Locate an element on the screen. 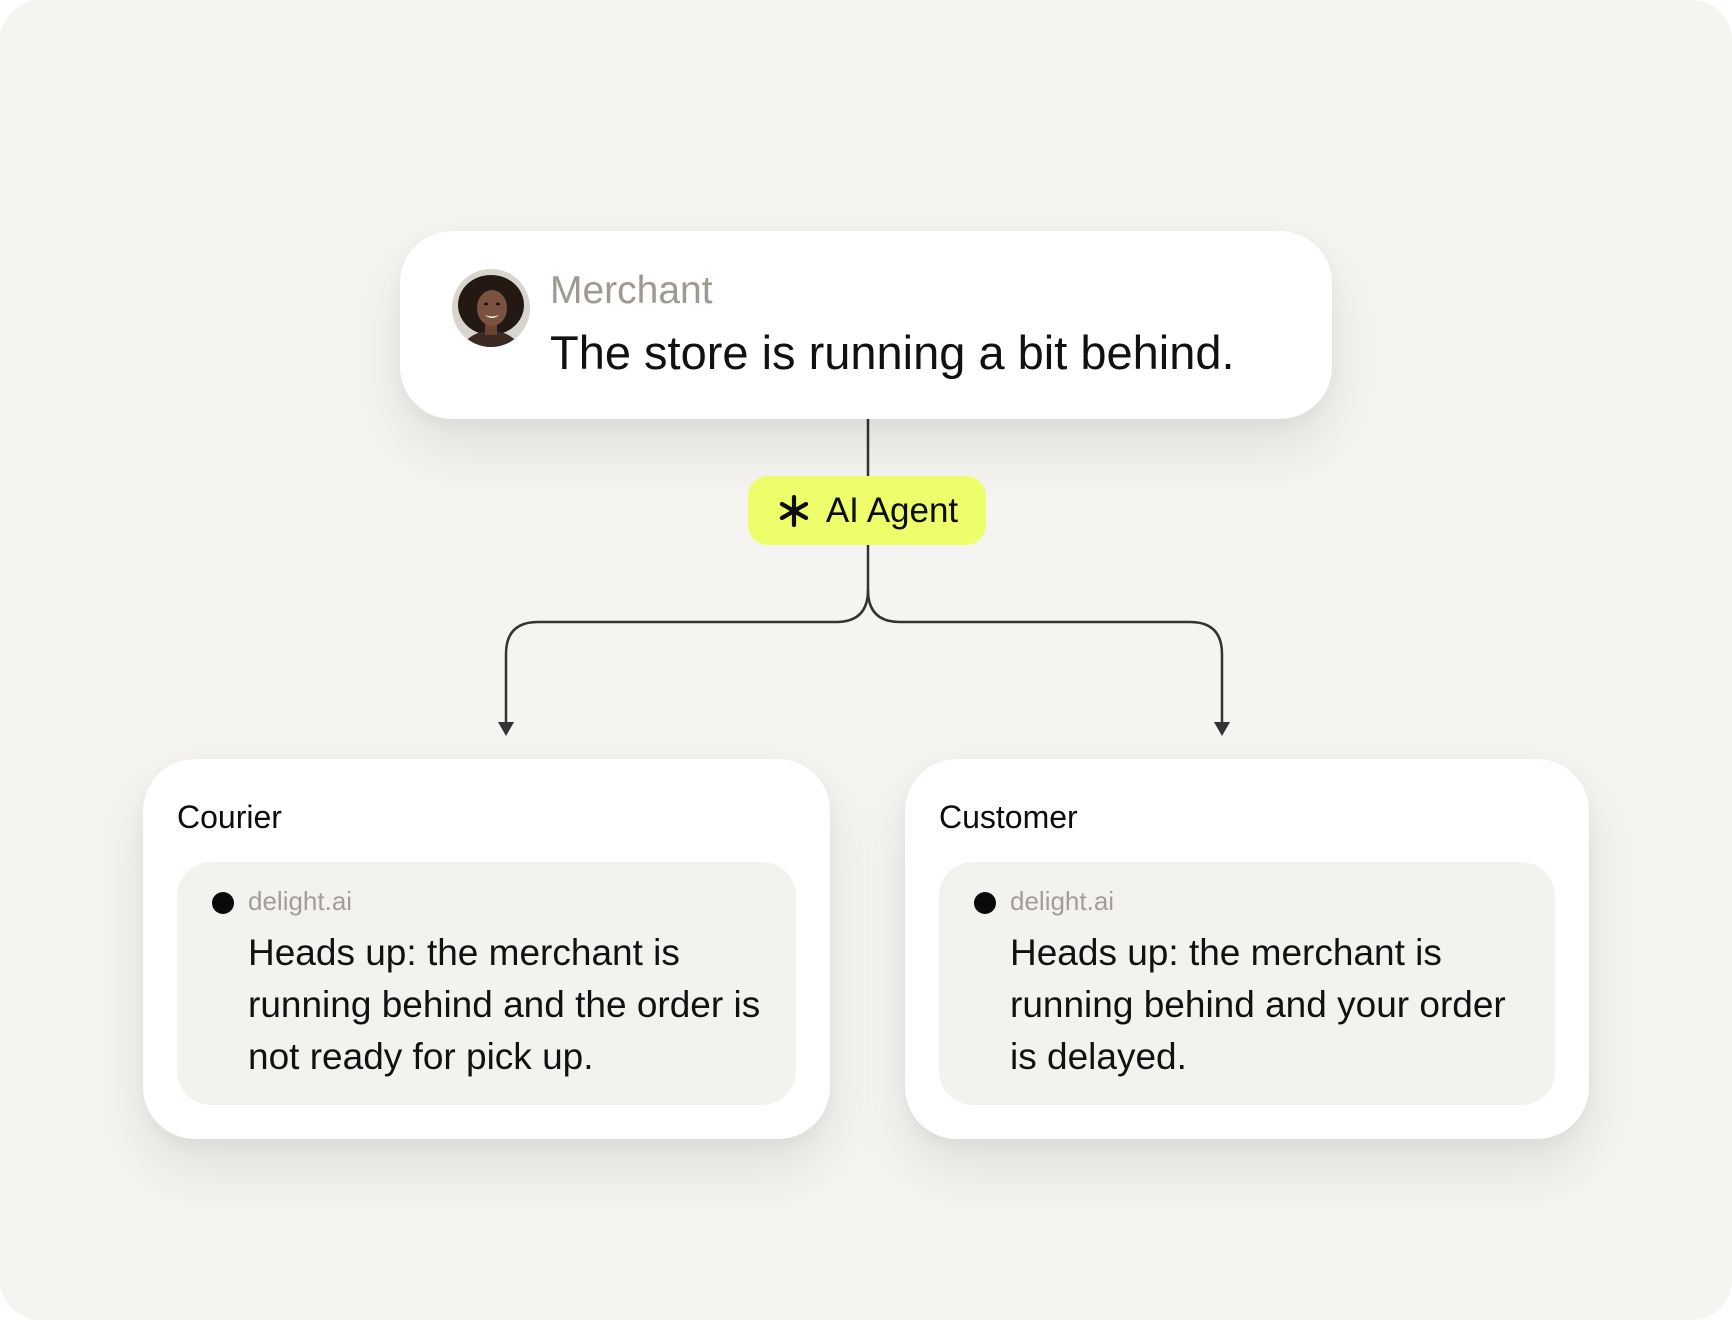 The width and height of the screenshot is (1732, 1320). agent-to-customer-line is located at coordinates (1045, 655).